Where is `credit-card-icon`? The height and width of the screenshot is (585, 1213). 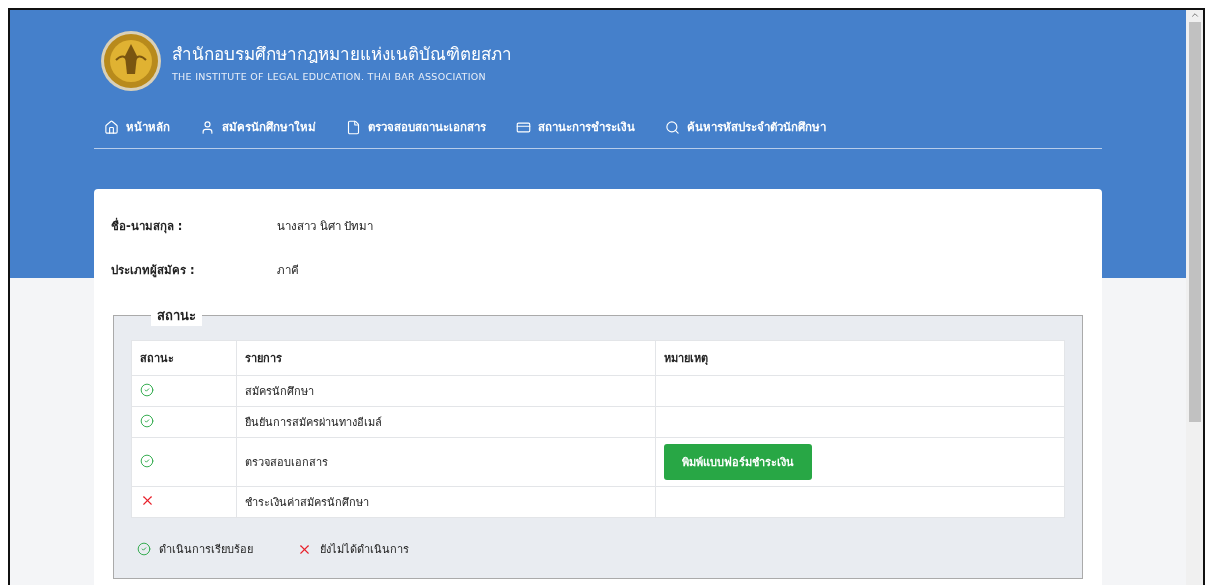 credit-card-icon is located at coordinates (523, 127).